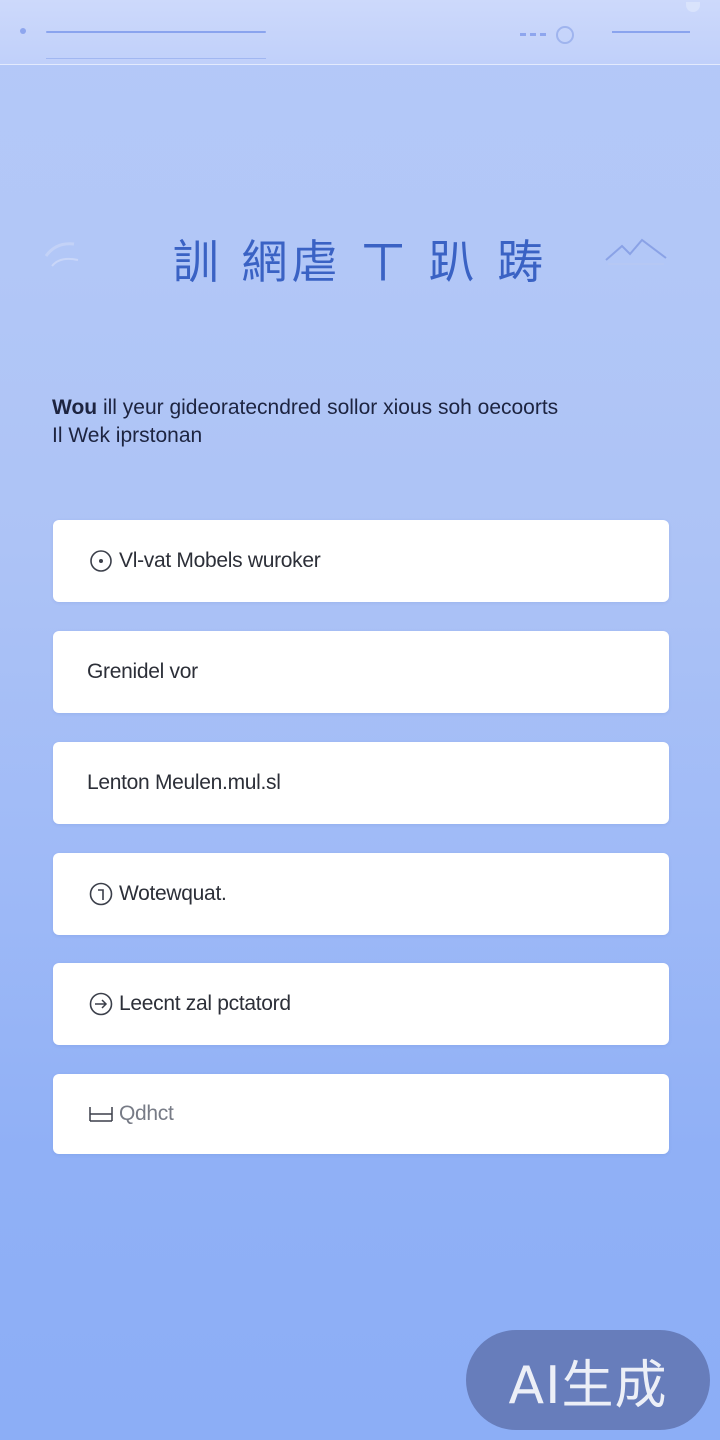 The height and width of the screenshot is (1440, 720). I want to click on option-item-3: Lenton Meulen.mul.sl, so click(361, 783).